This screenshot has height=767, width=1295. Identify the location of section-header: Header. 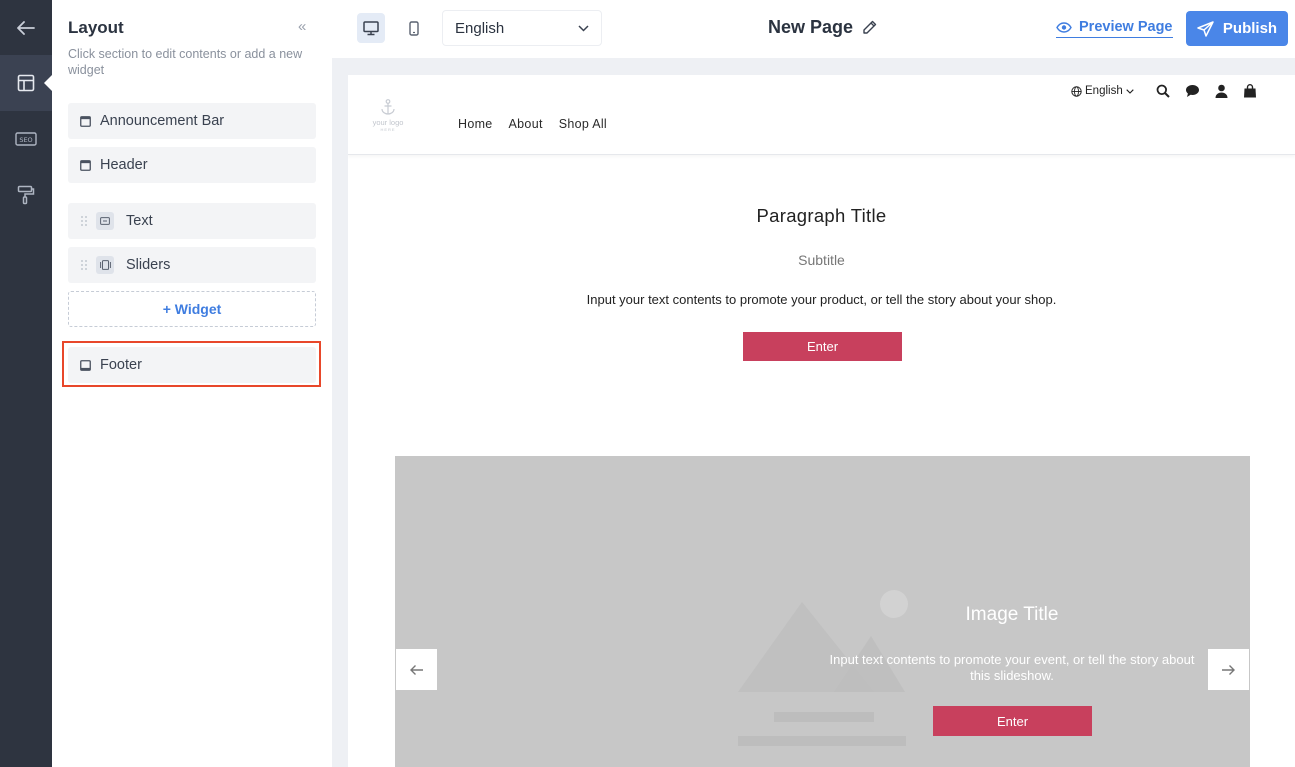
(192, 165).